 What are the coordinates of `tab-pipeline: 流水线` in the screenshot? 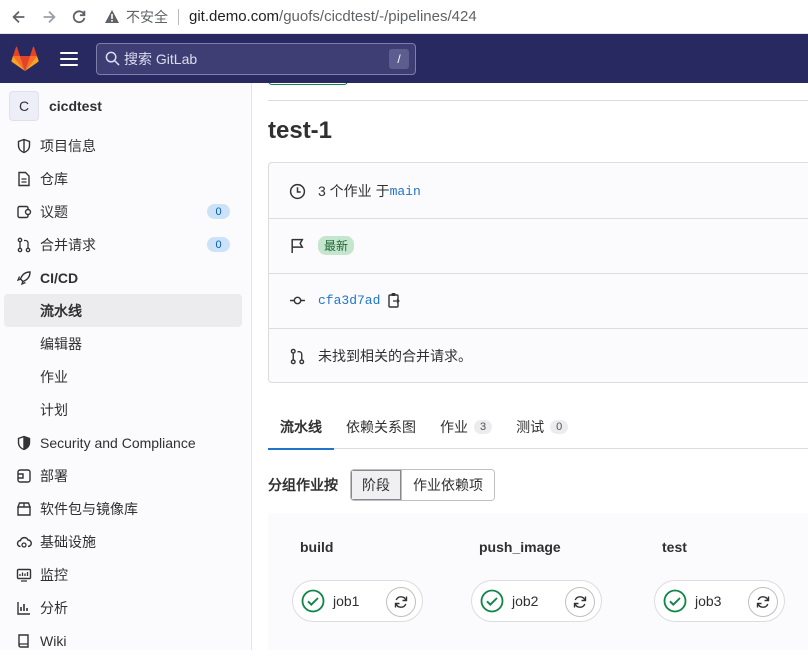 It's located at (301, 427).